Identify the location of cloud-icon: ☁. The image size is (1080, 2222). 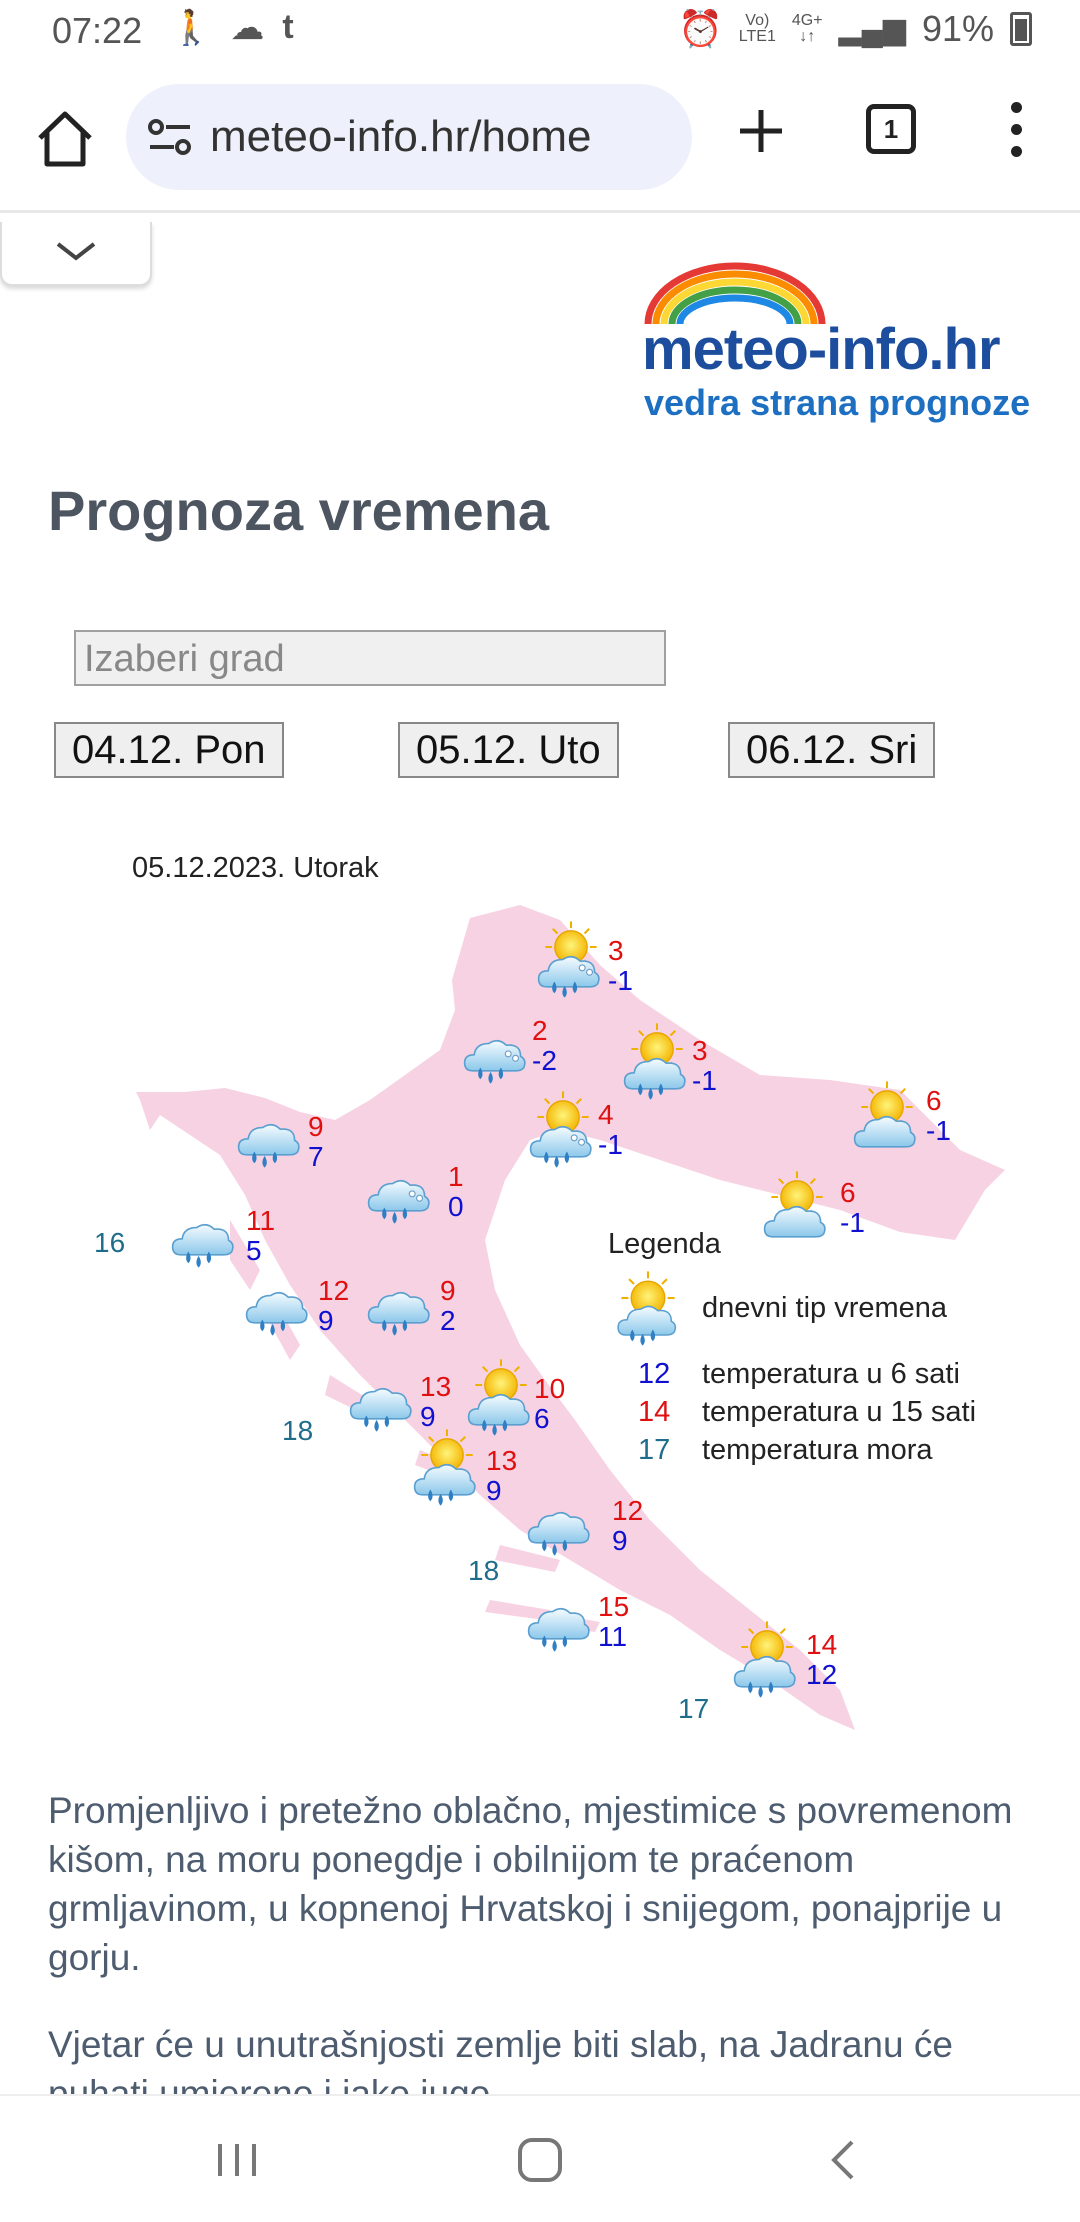
(247, 28).